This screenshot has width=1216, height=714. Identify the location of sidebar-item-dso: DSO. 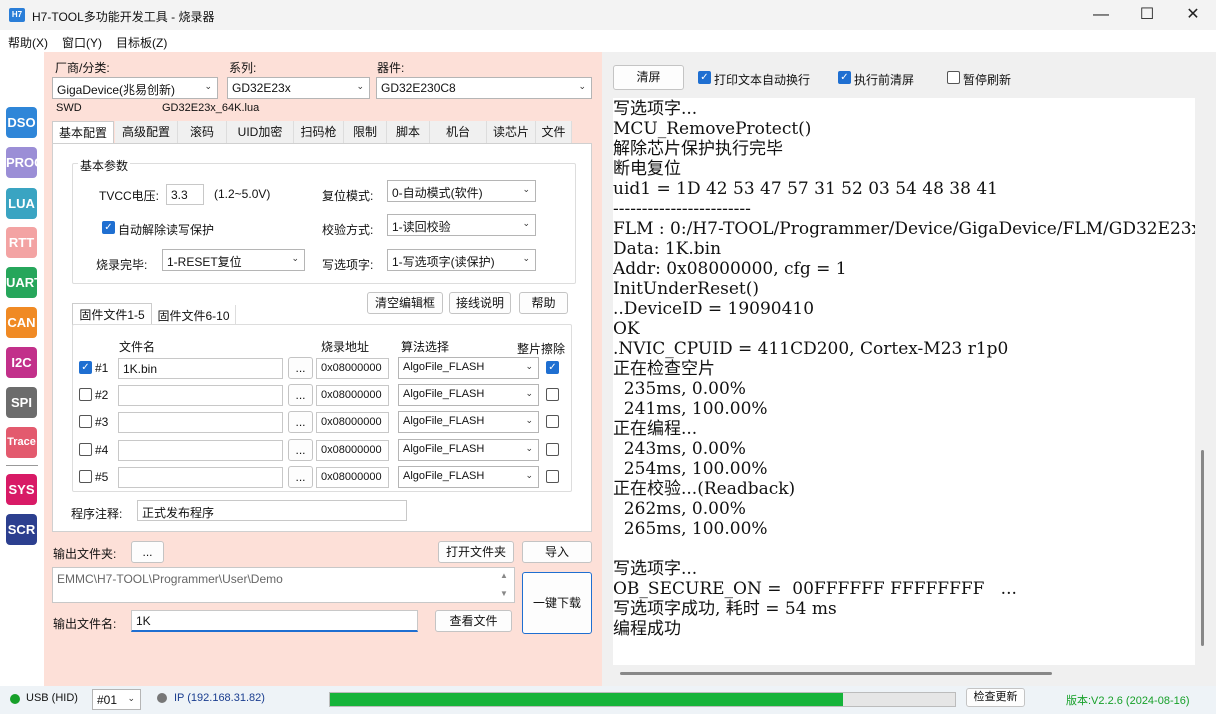
(21, 122).